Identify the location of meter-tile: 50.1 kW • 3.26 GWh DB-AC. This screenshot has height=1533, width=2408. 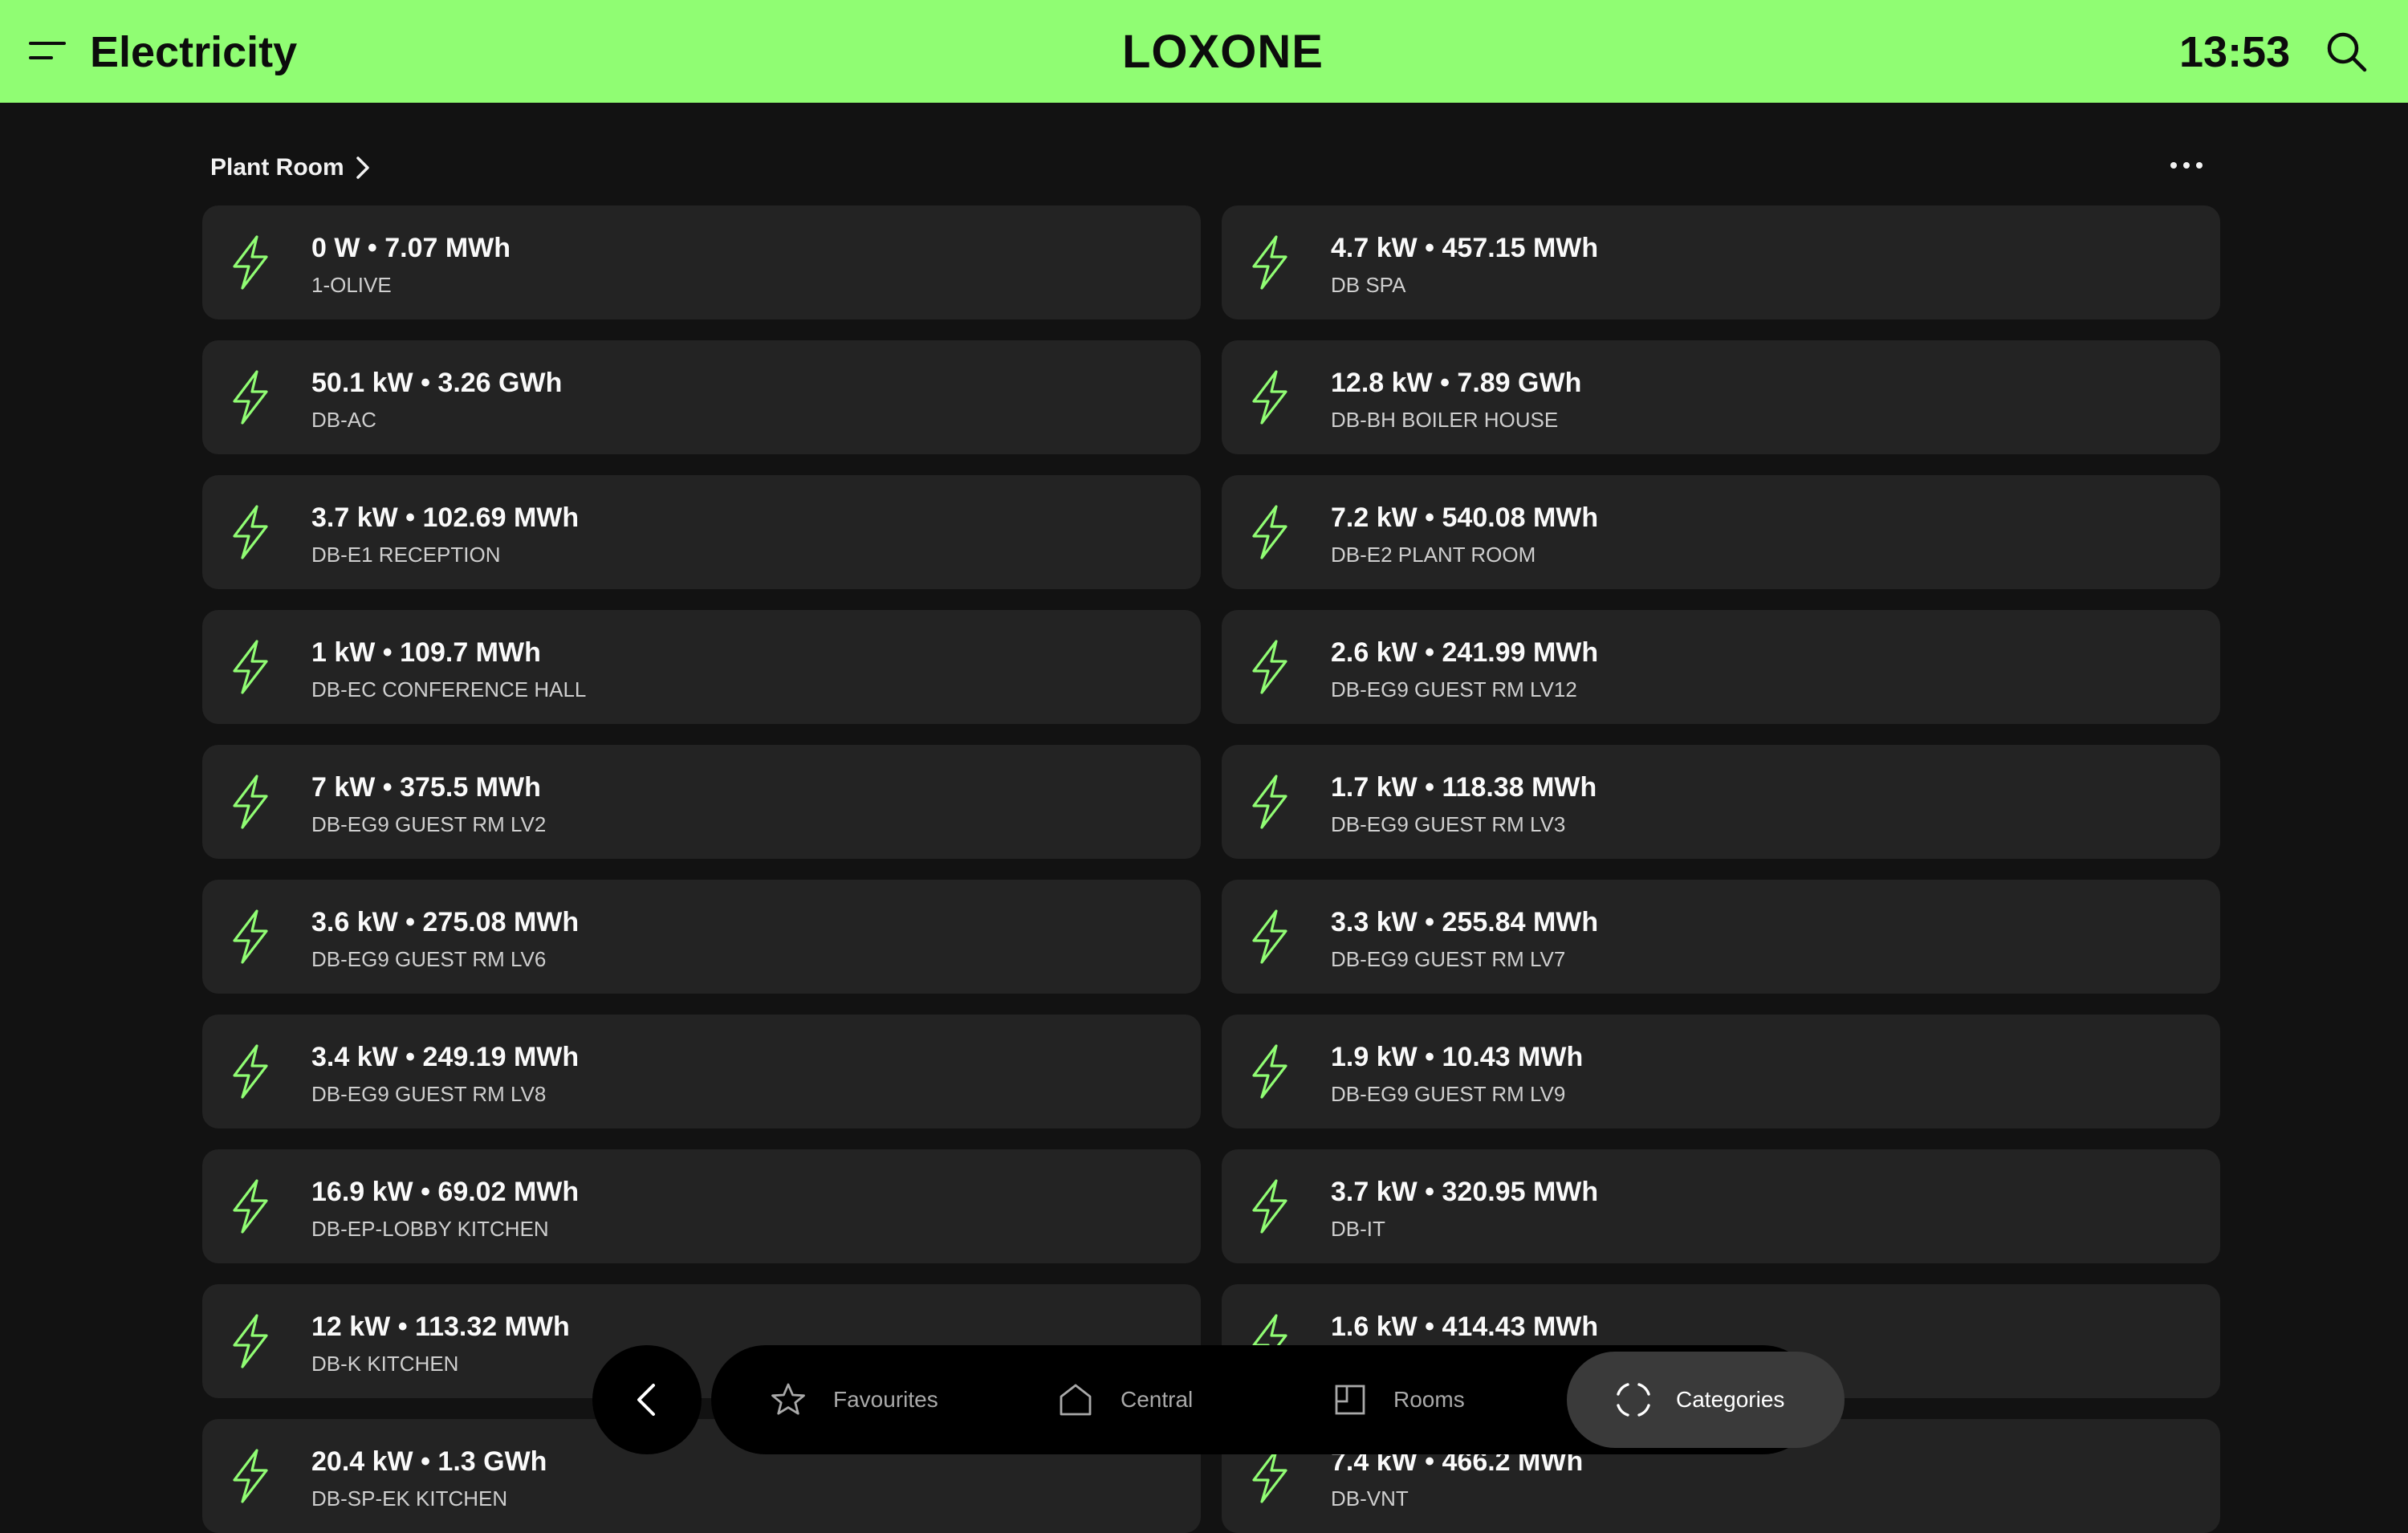
(701, 397).